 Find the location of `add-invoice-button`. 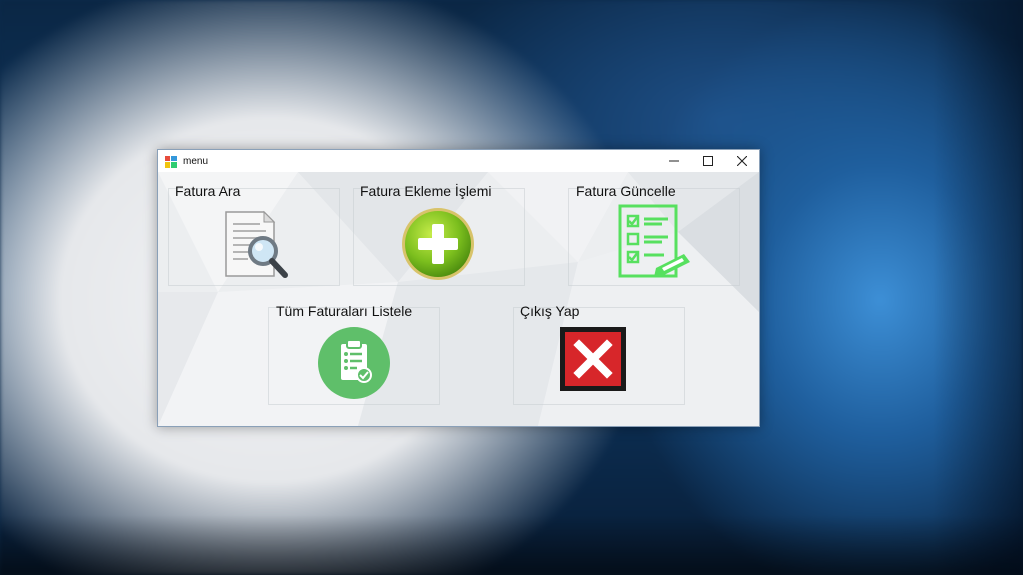

add-invoice-button is located at coordinates (438, 244).